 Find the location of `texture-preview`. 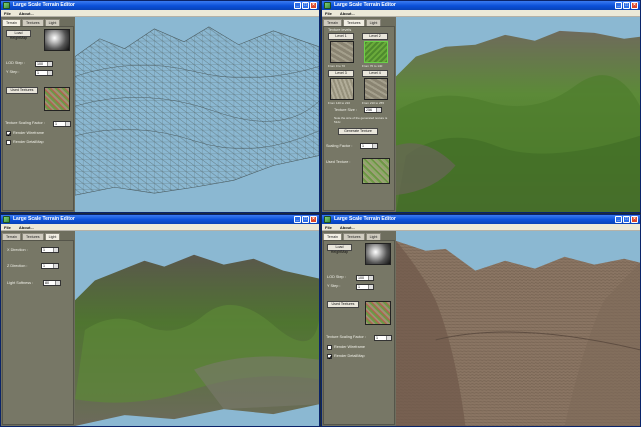

texture-preview is located at coordinates (378, 313).